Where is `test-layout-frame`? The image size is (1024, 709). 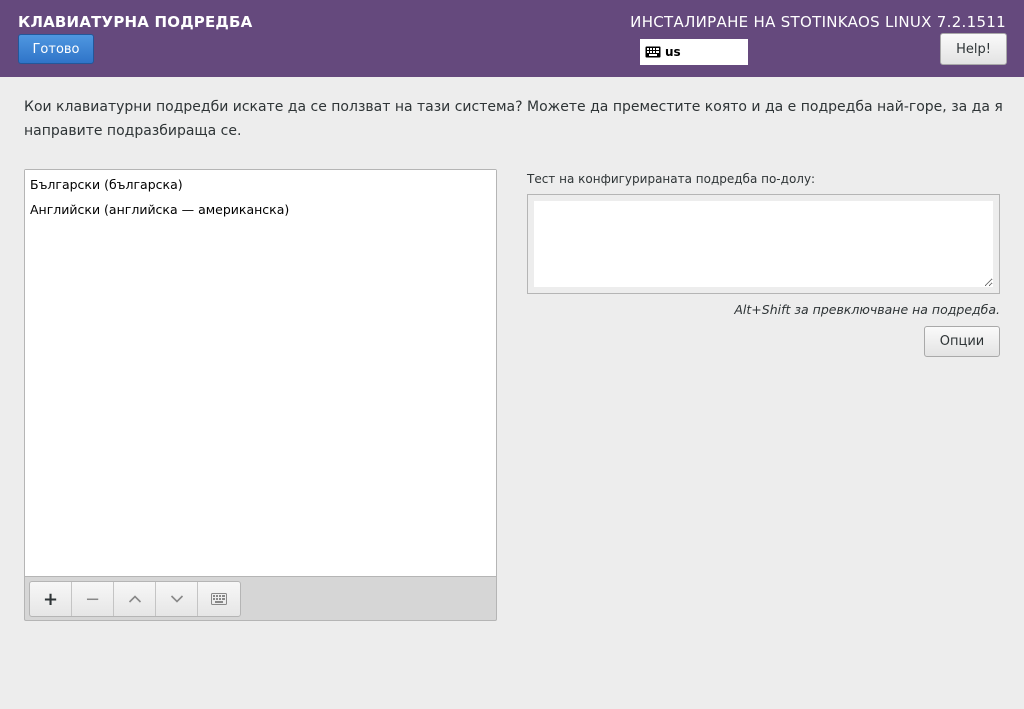
test-layout-frame is located at coordinates (763, 244).